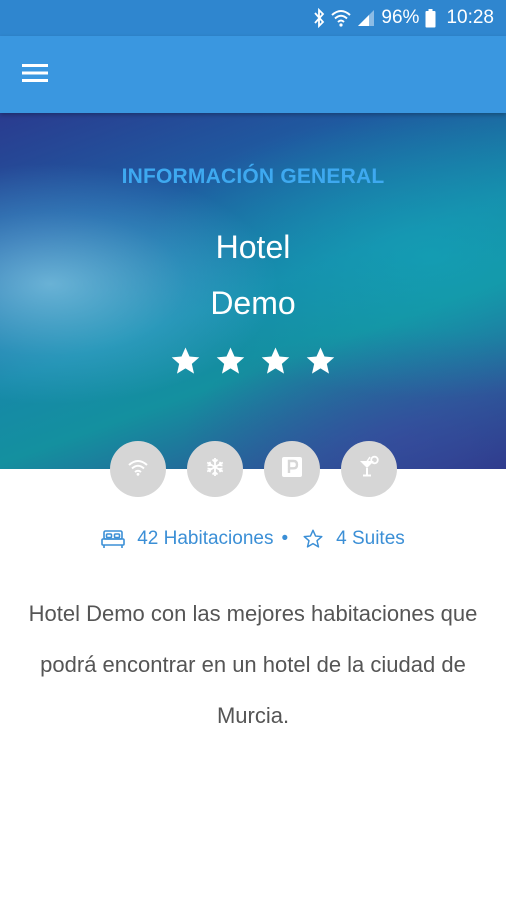 Image resolution: width=506 pixels, height=900 pixels. What do you see at coordinates (253, 18) in the screenshot?
I see `status-bar: 96% 10:28` at bounding box center [253, 18].